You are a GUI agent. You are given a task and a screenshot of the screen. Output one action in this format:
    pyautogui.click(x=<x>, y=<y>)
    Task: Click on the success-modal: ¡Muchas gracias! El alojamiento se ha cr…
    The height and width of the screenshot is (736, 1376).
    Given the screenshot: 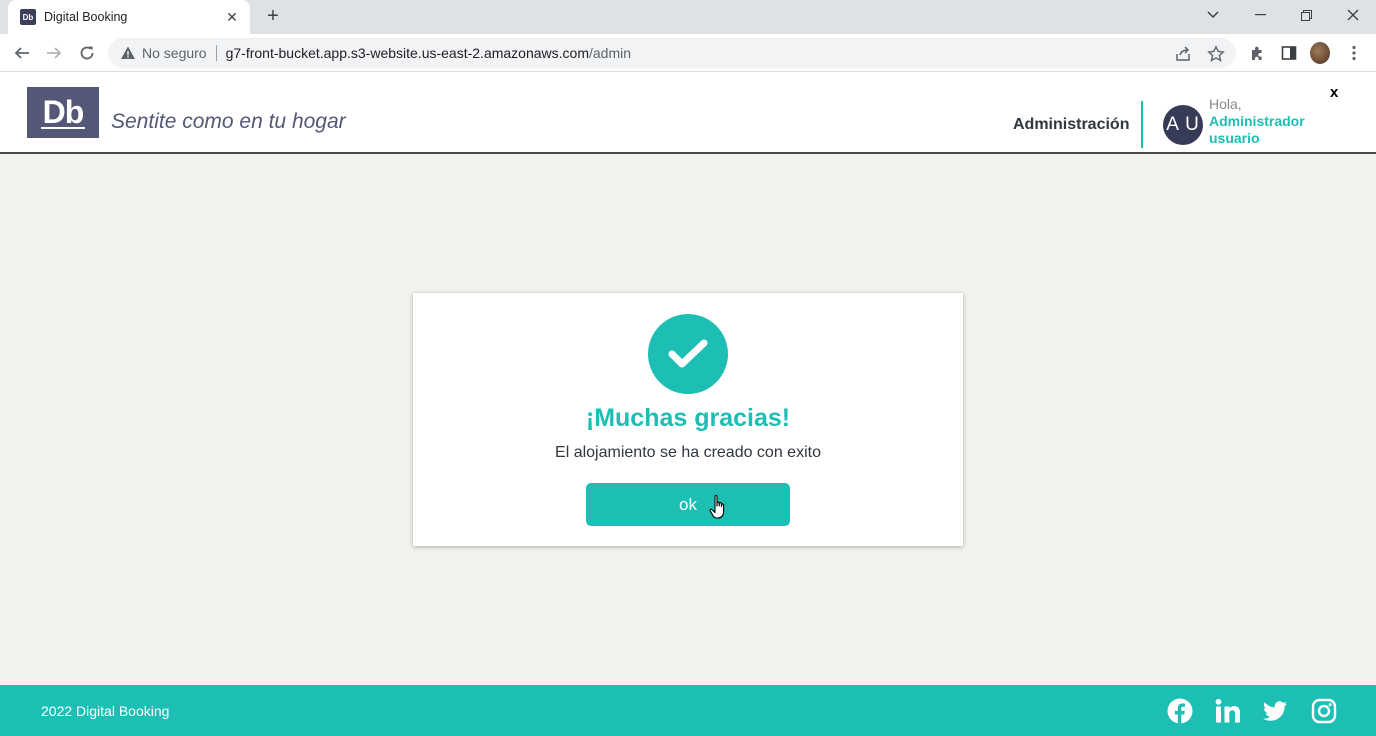 What is the action you would take?
    pyautogui.click(x=688, y=419)
    